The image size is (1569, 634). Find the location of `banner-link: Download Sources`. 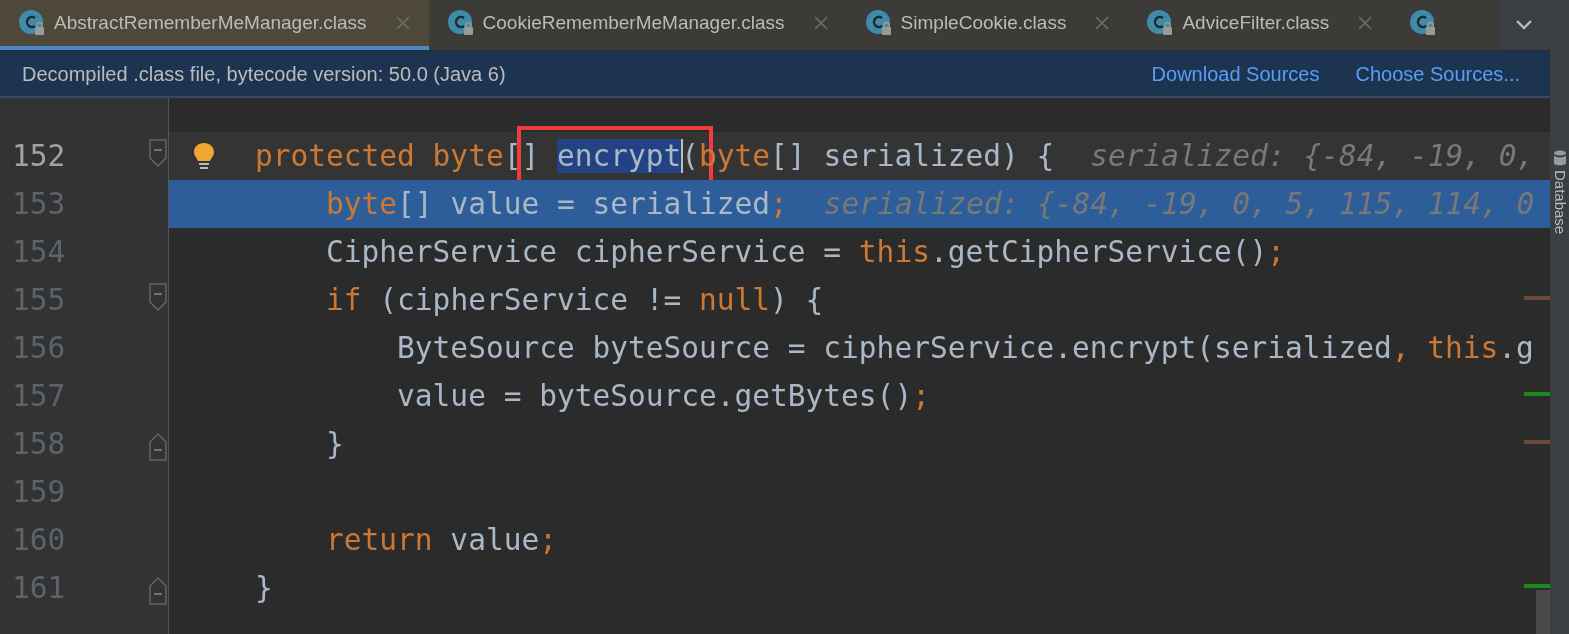

banner-link: Download Sources is located at coordinates (1235, 73).